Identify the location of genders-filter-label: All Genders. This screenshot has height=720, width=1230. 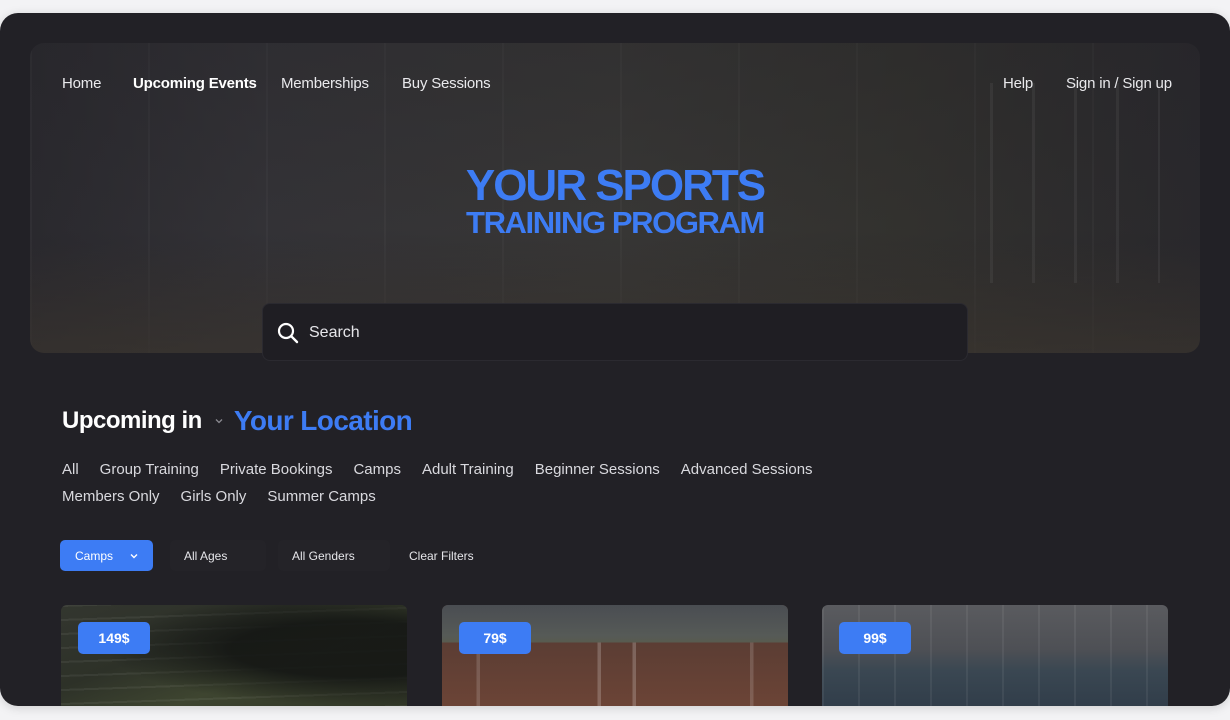
(323, 555).